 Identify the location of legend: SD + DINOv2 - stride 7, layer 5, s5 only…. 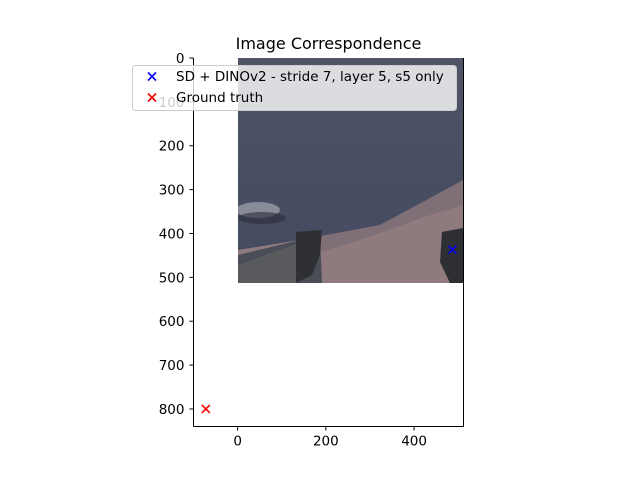
(294, 88).